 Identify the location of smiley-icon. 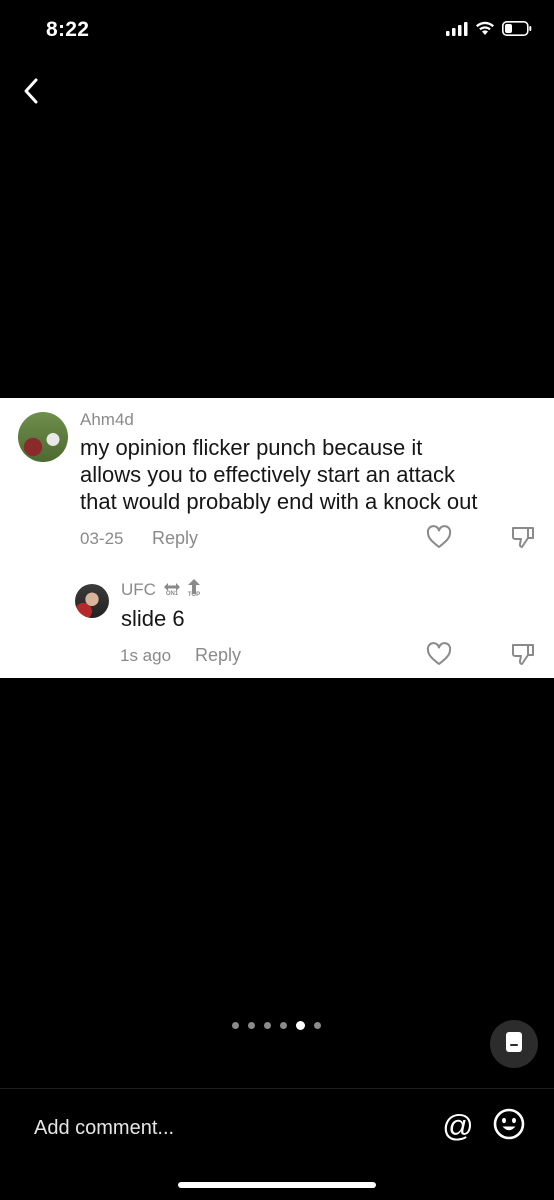
(509, 1126).